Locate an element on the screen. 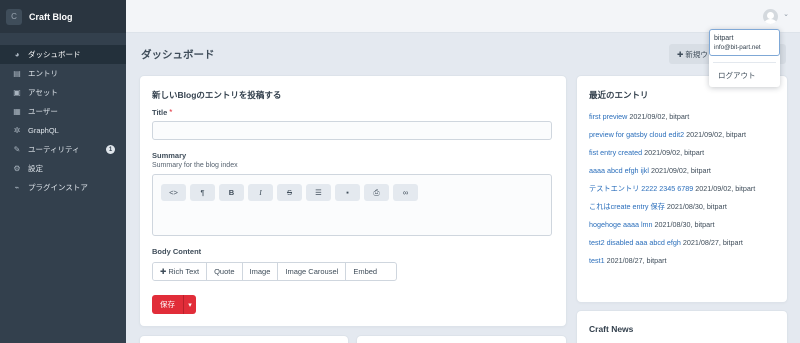 Image resolution: width=800 pixels, height=343 pixels. gauge-icon: ◕ is located at coordinates (17, 54).